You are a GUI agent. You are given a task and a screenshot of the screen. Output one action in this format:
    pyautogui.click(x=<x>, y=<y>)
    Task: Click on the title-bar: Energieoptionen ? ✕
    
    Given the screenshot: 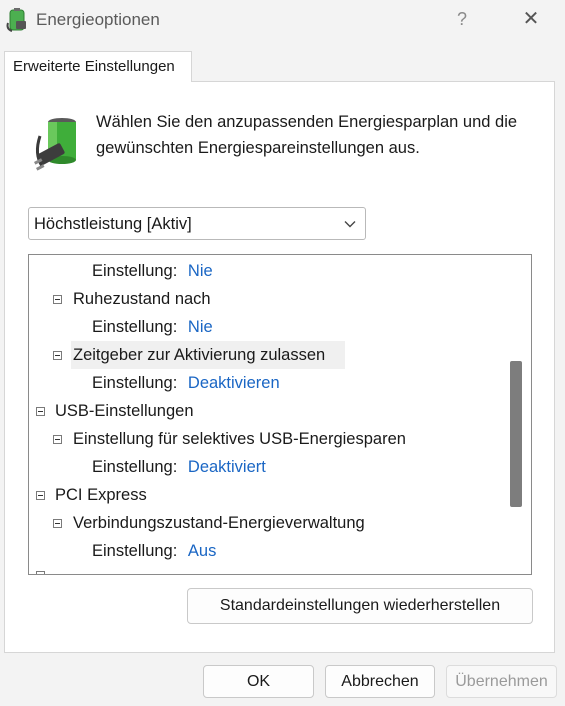 What is the action you would take?
    pyautogui.click(x=282, y=20)
    